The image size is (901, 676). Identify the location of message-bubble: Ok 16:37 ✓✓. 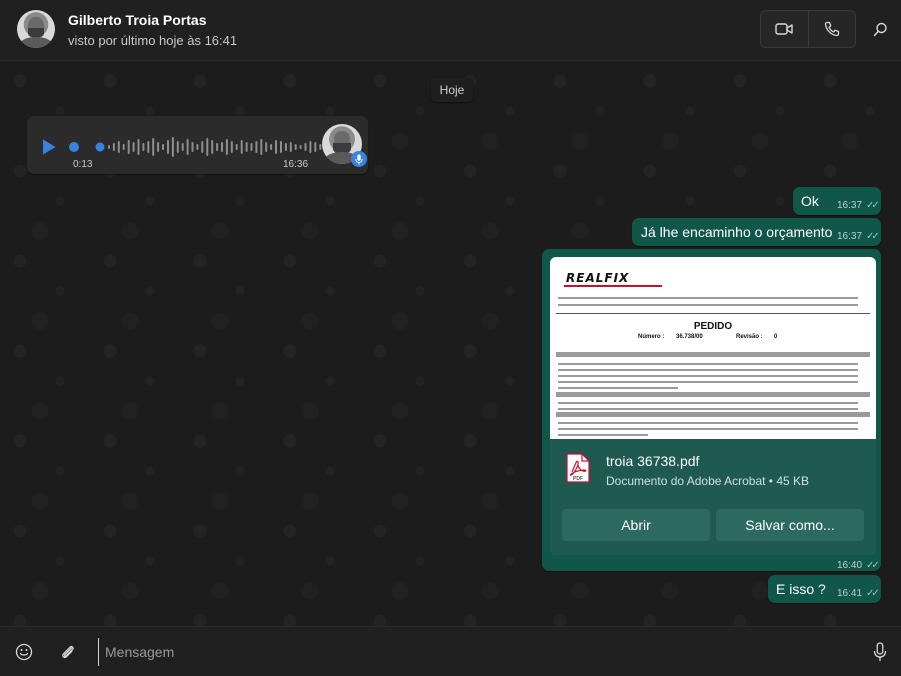
(837, 201).